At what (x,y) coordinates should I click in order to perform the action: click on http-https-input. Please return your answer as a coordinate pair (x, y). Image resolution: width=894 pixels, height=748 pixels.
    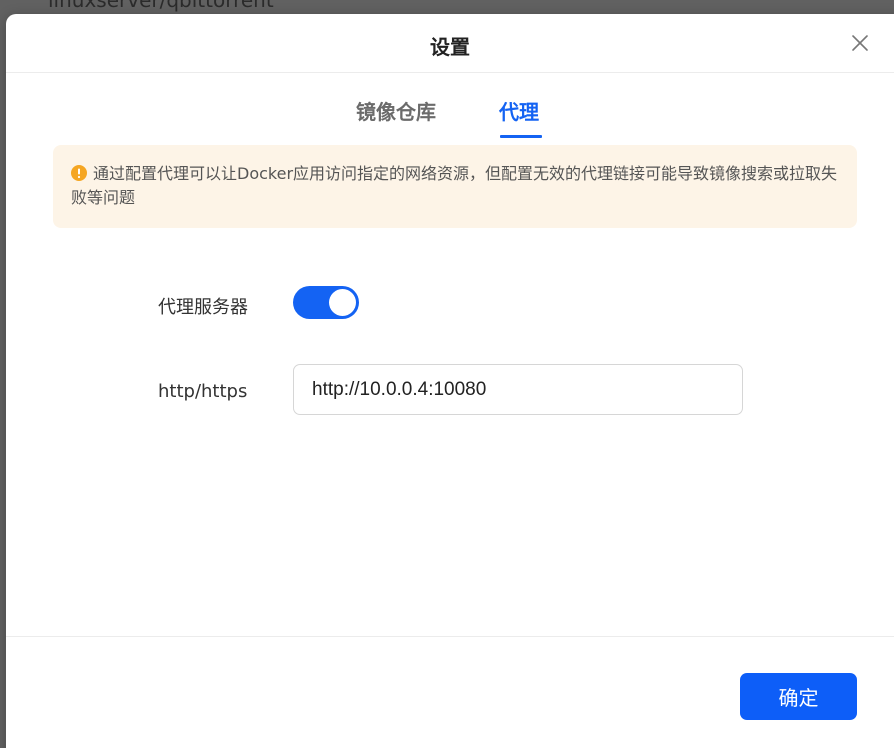
    Looking at the image, I should click on (518, 389).